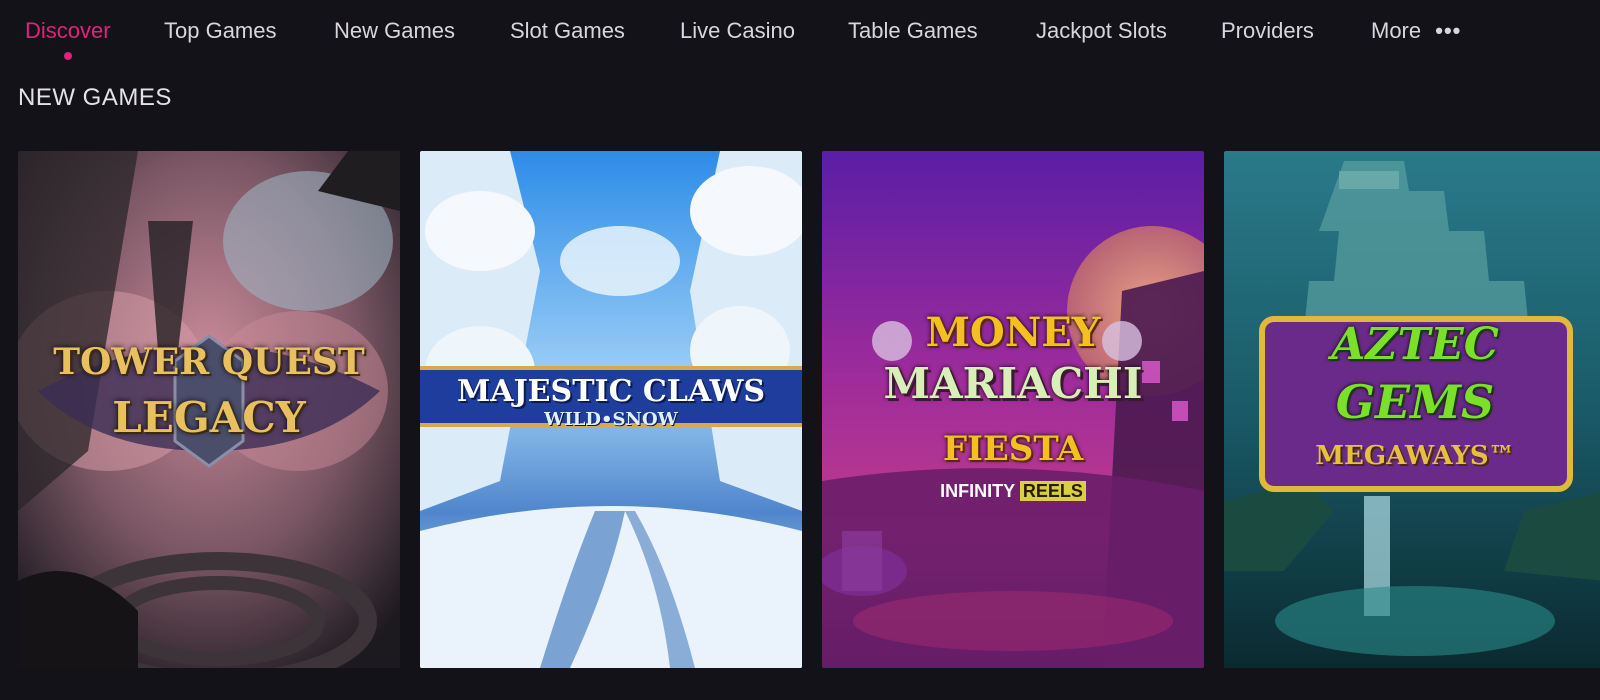 This screenshot has width=1600, height=700. I want to click on nav-item-label: Providers, so click(1267, 30).